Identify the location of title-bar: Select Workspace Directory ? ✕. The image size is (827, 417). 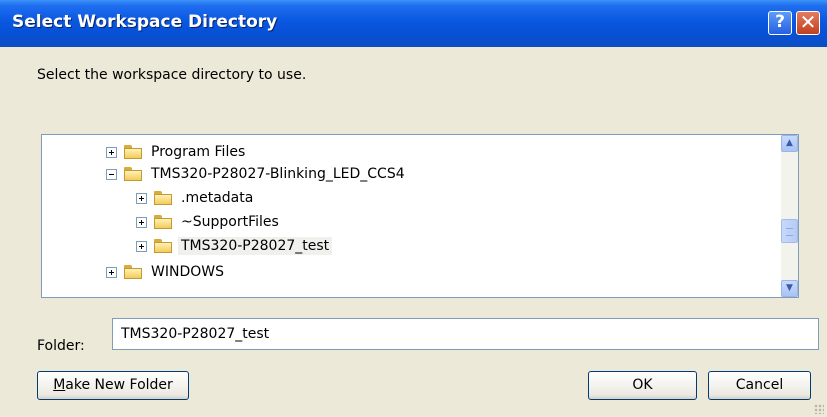
(413, 23).